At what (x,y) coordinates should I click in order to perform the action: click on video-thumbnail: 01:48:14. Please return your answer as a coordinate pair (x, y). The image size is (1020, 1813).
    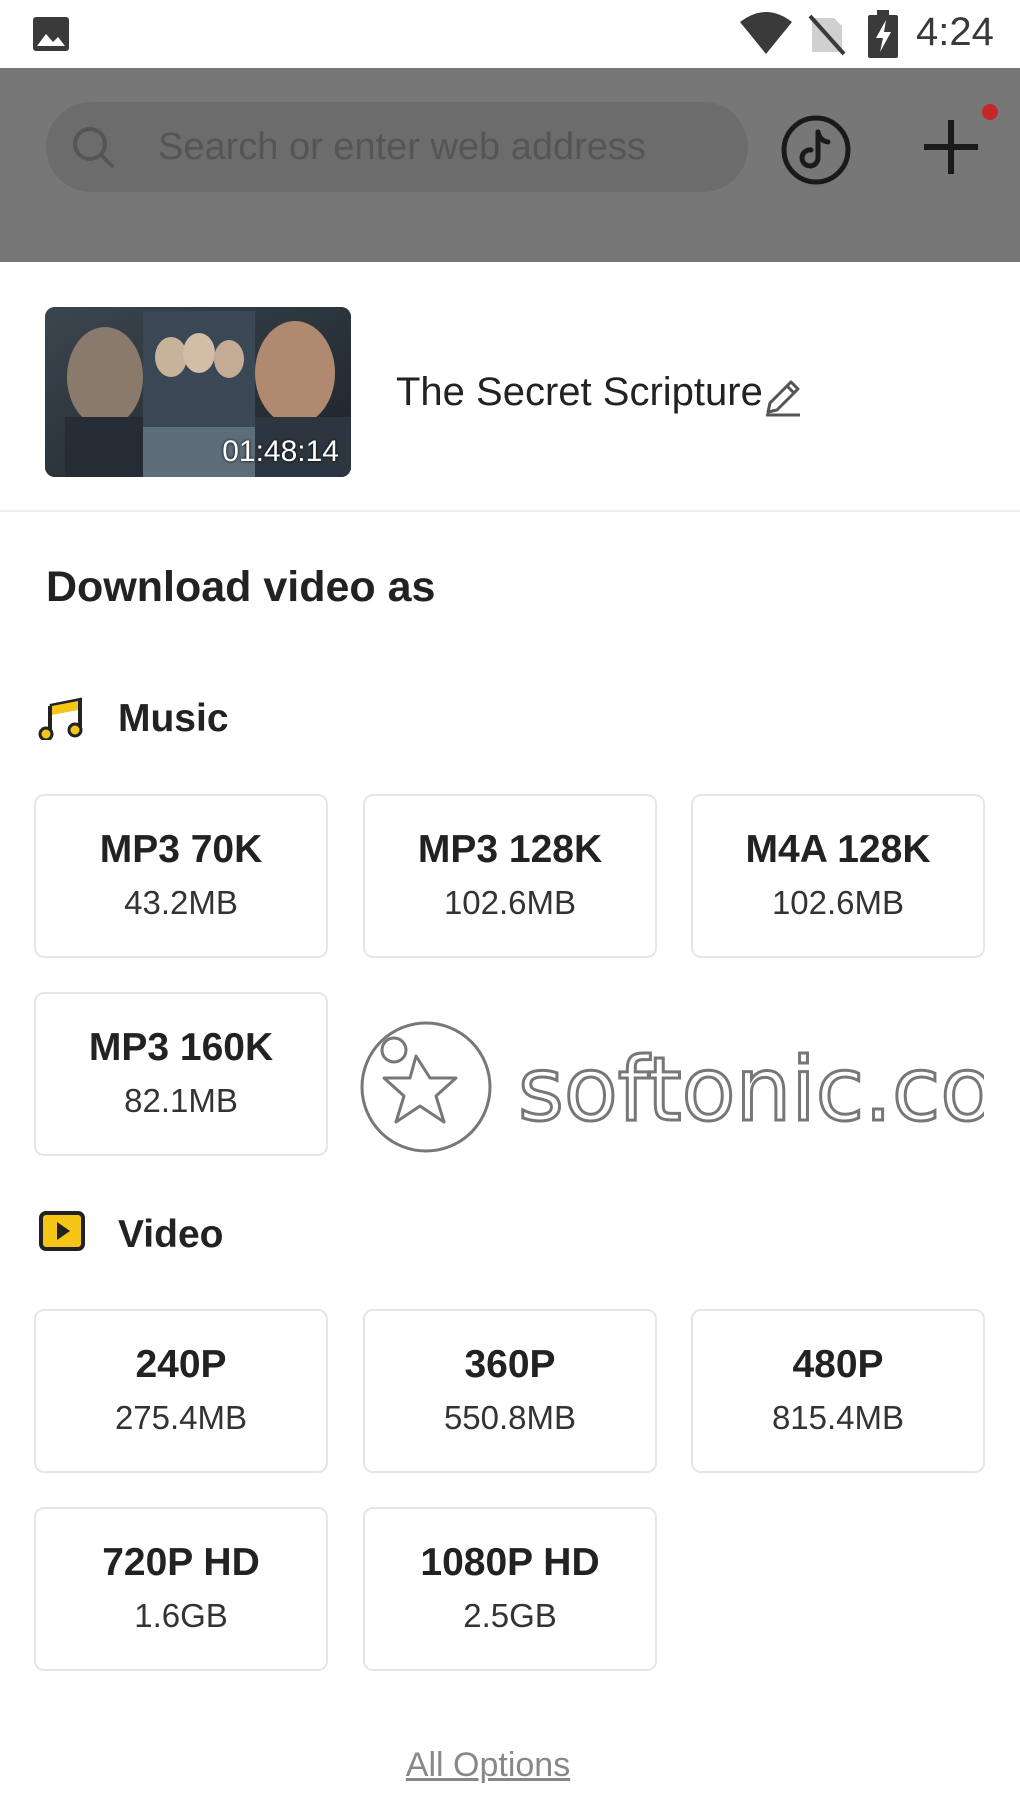
    Looking at the image, I should click on (198, 392).